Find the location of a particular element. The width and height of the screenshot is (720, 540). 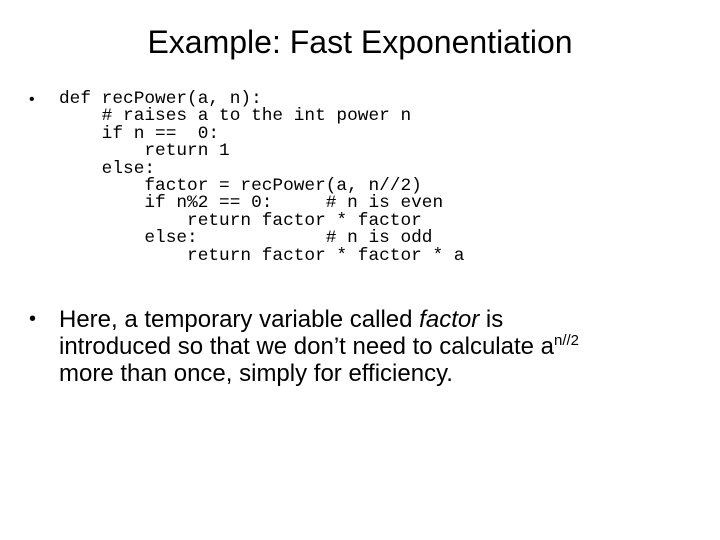

text-segment: is is located at coordinates (491, 319).